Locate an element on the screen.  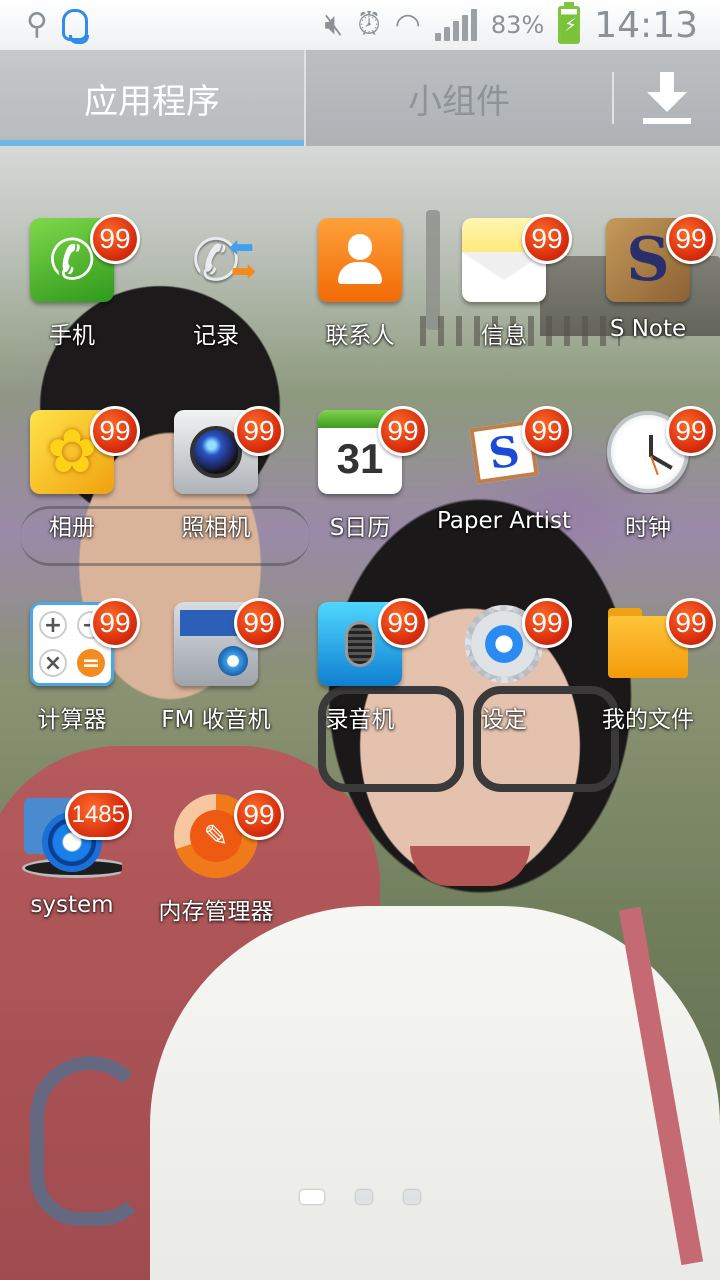
app-contacts: 联系人 is located at coordinates (360, 287).